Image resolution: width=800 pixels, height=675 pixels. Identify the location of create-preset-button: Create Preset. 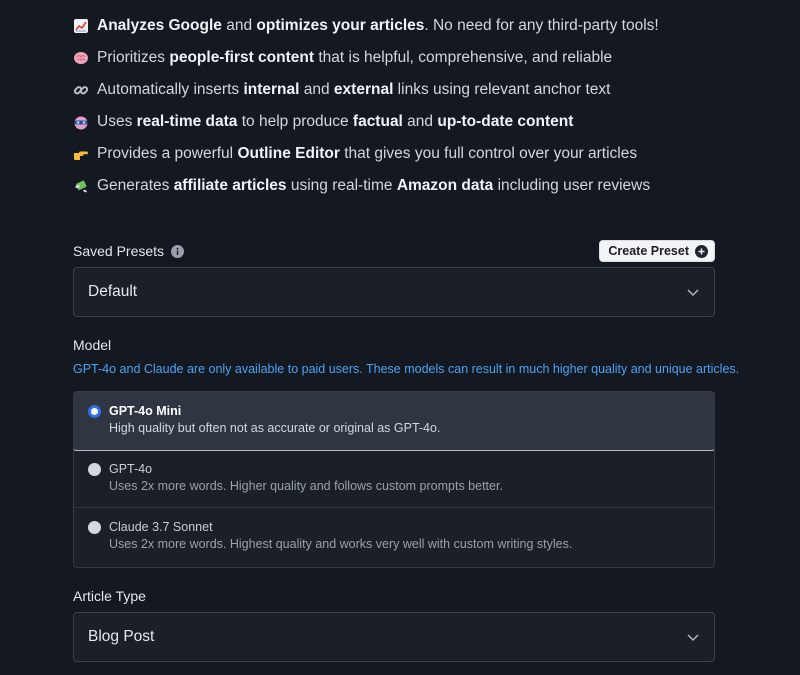
(657, 251).